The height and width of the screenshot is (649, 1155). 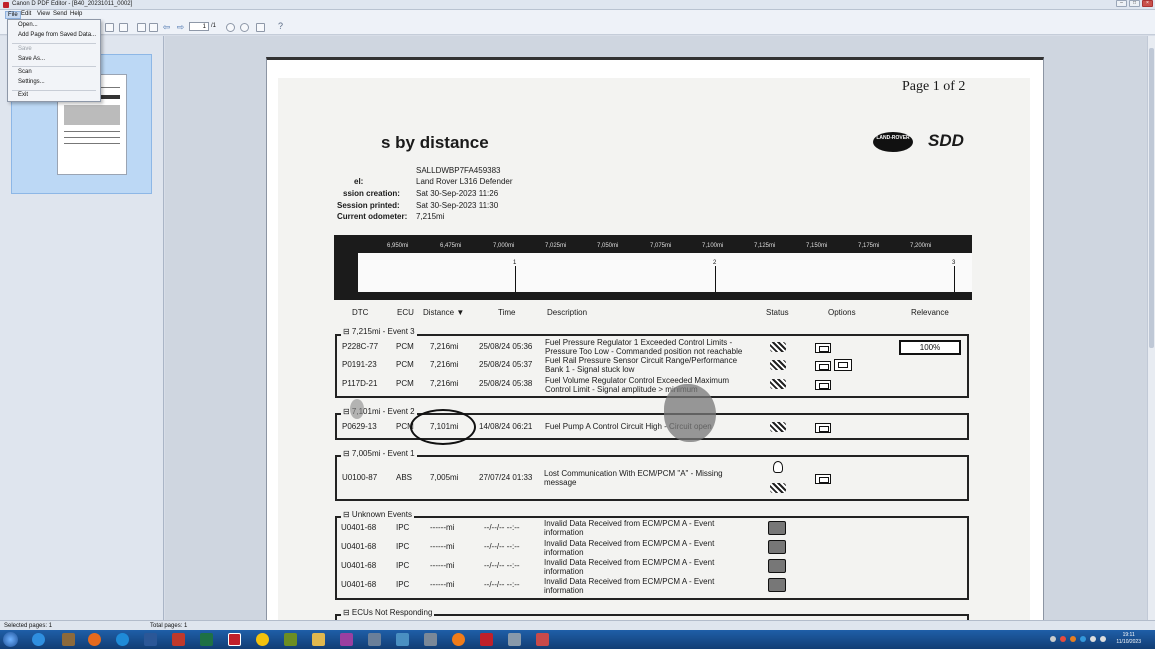 What do you see at coordinates (180, 27) in the screenshot?
I see `next-page-icon: ⇨` at bounding box center [180, 27].